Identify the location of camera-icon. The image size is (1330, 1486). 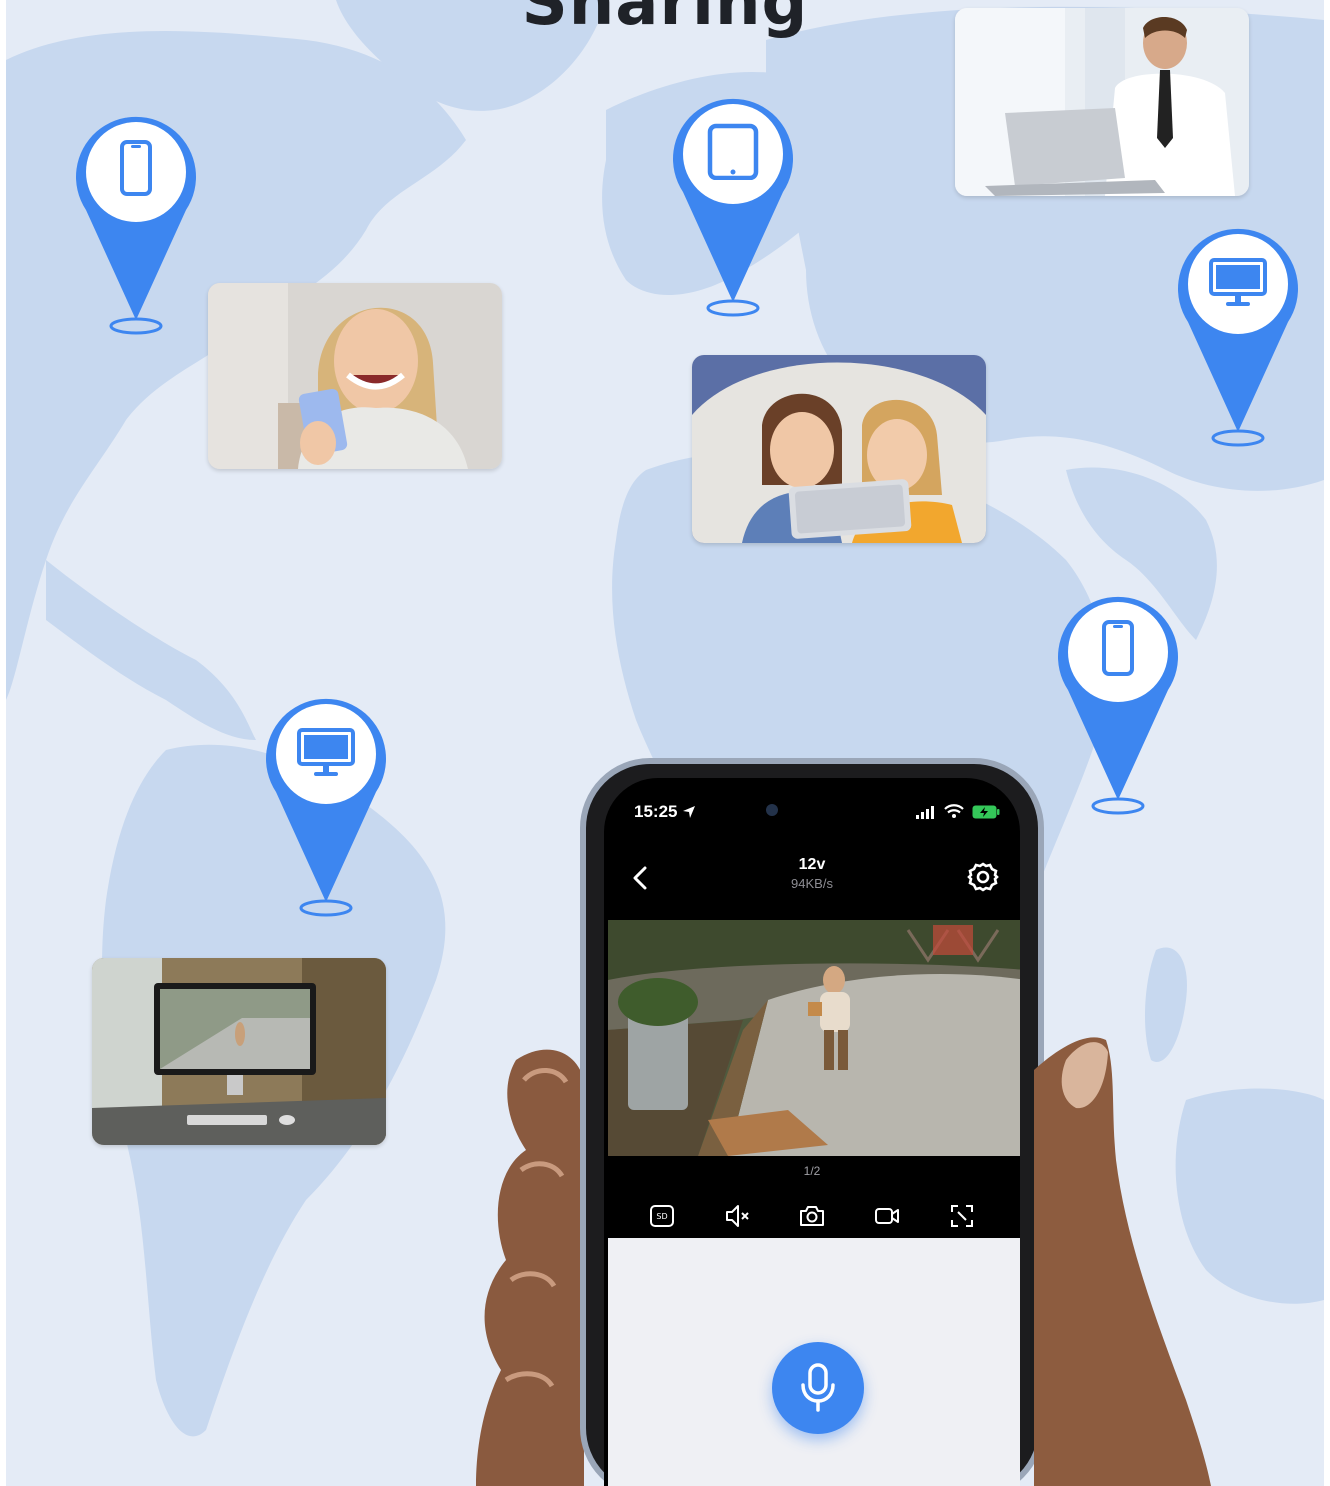
(812, 1216).